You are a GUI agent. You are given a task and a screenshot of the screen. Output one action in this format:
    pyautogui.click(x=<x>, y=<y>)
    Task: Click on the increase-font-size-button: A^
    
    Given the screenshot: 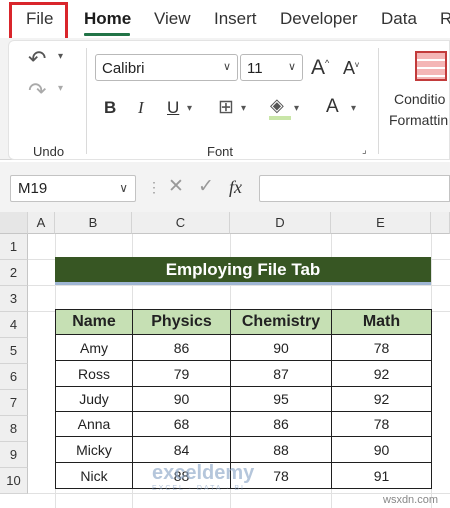 What is the action you would take?
    pyautogui.click(x=320, y=68)
    